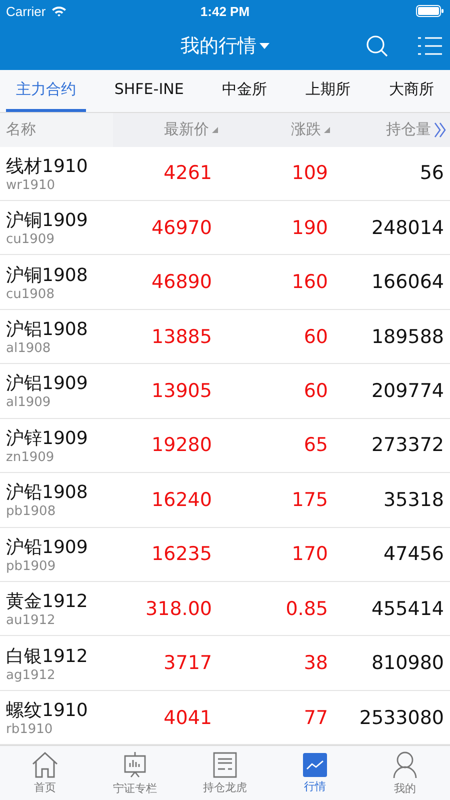 The image size is (450, 800). Describe the element at coordinates (30, 730) in the screenshot. I see `contract-code: rb1910` at that location.